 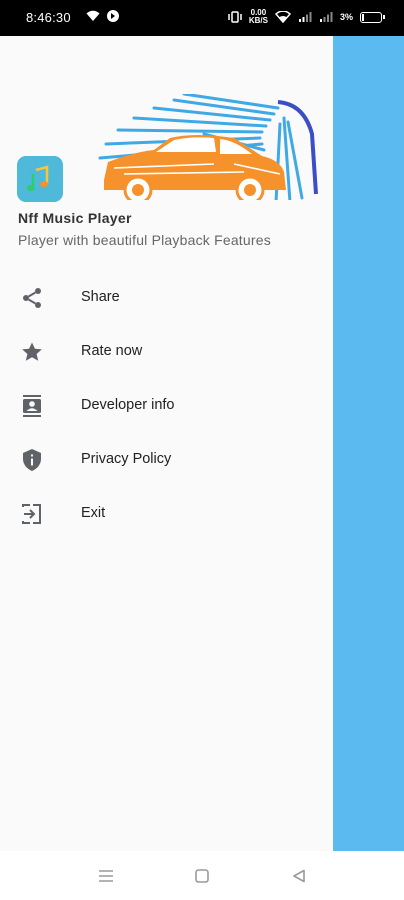 I want to click on menu-item-privacy-policy: Privacy Policy, so click(x=166, y=460).